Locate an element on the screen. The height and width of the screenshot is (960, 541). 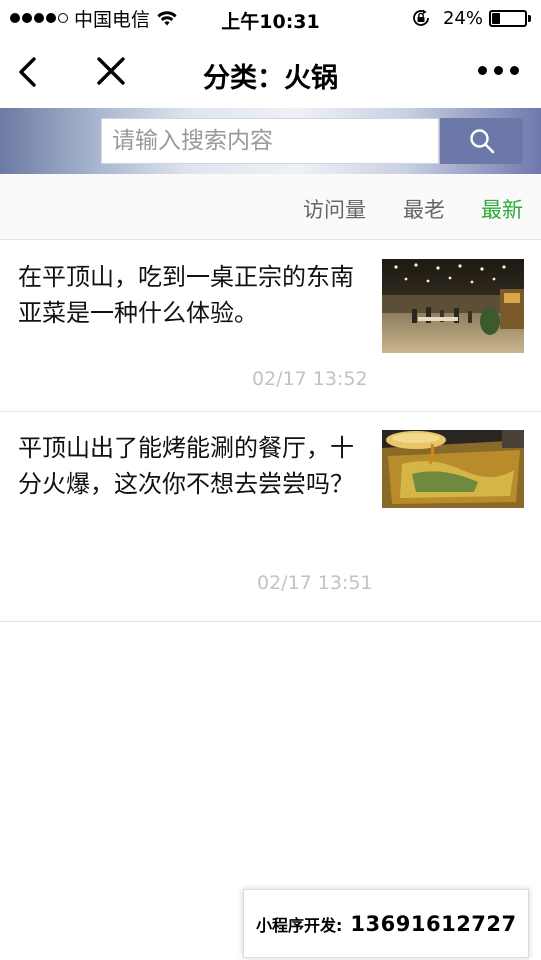
developer-contact-badge: 小程序开发: 13691612727 is located at coordinates (386, 923).